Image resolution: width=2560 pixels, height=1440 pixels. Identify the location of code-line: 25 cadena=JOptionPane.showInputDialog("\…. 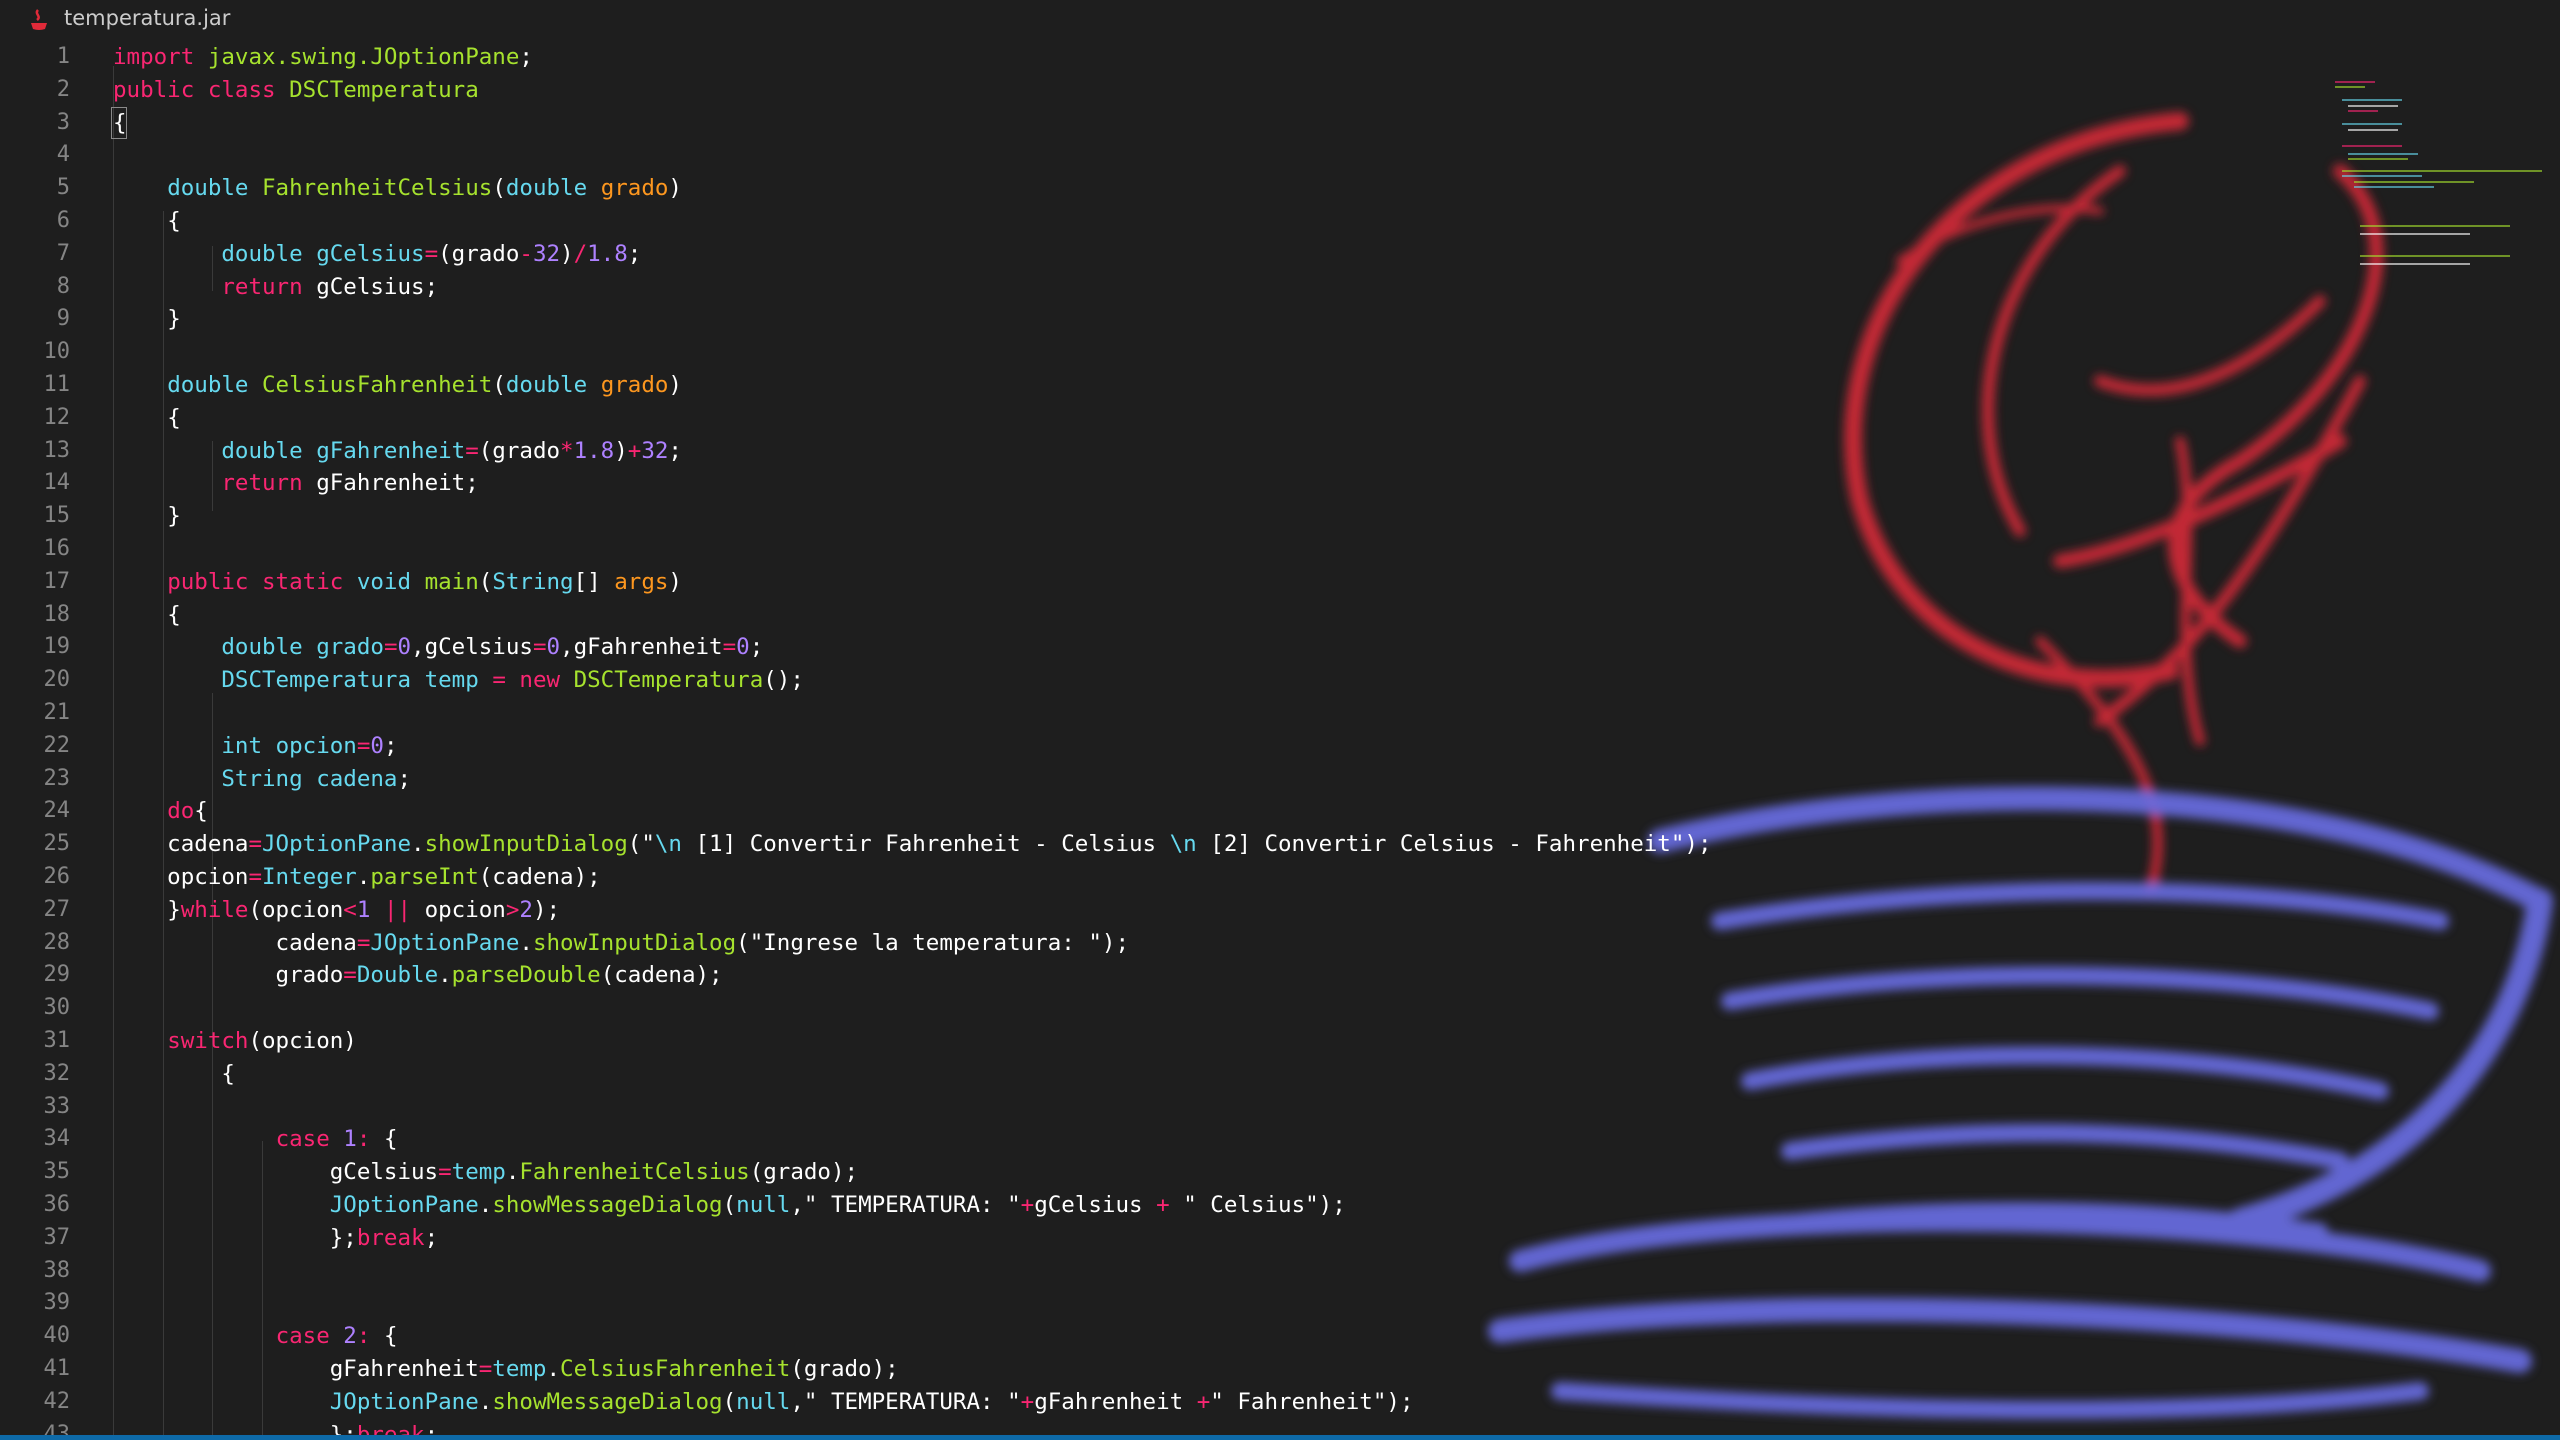
(856, 844).